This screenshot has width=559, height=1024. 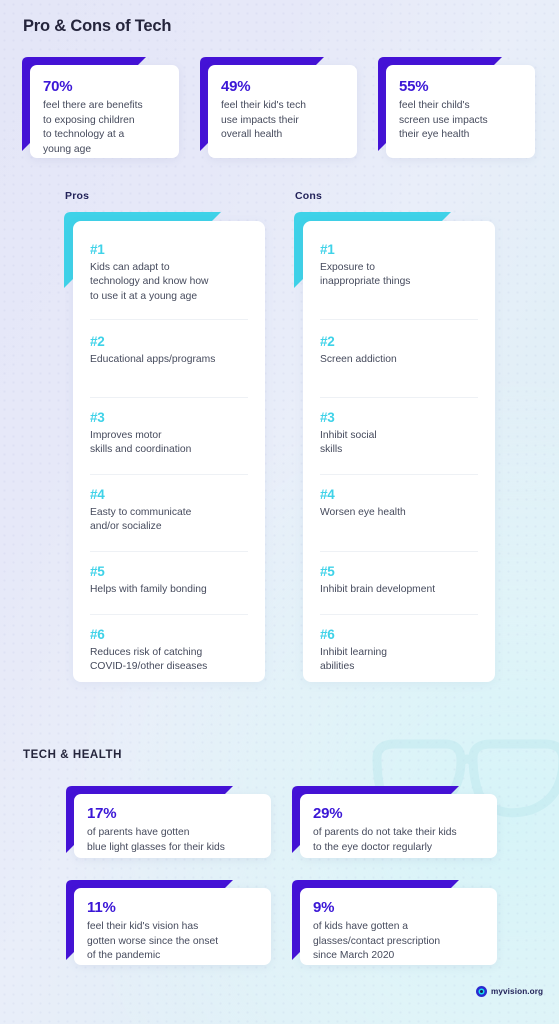 What do you see at coordinates (399, 651) in the screenshot?
I see `list-item: #6 Inhibit learning abilities` at bounding box center [399, 651].